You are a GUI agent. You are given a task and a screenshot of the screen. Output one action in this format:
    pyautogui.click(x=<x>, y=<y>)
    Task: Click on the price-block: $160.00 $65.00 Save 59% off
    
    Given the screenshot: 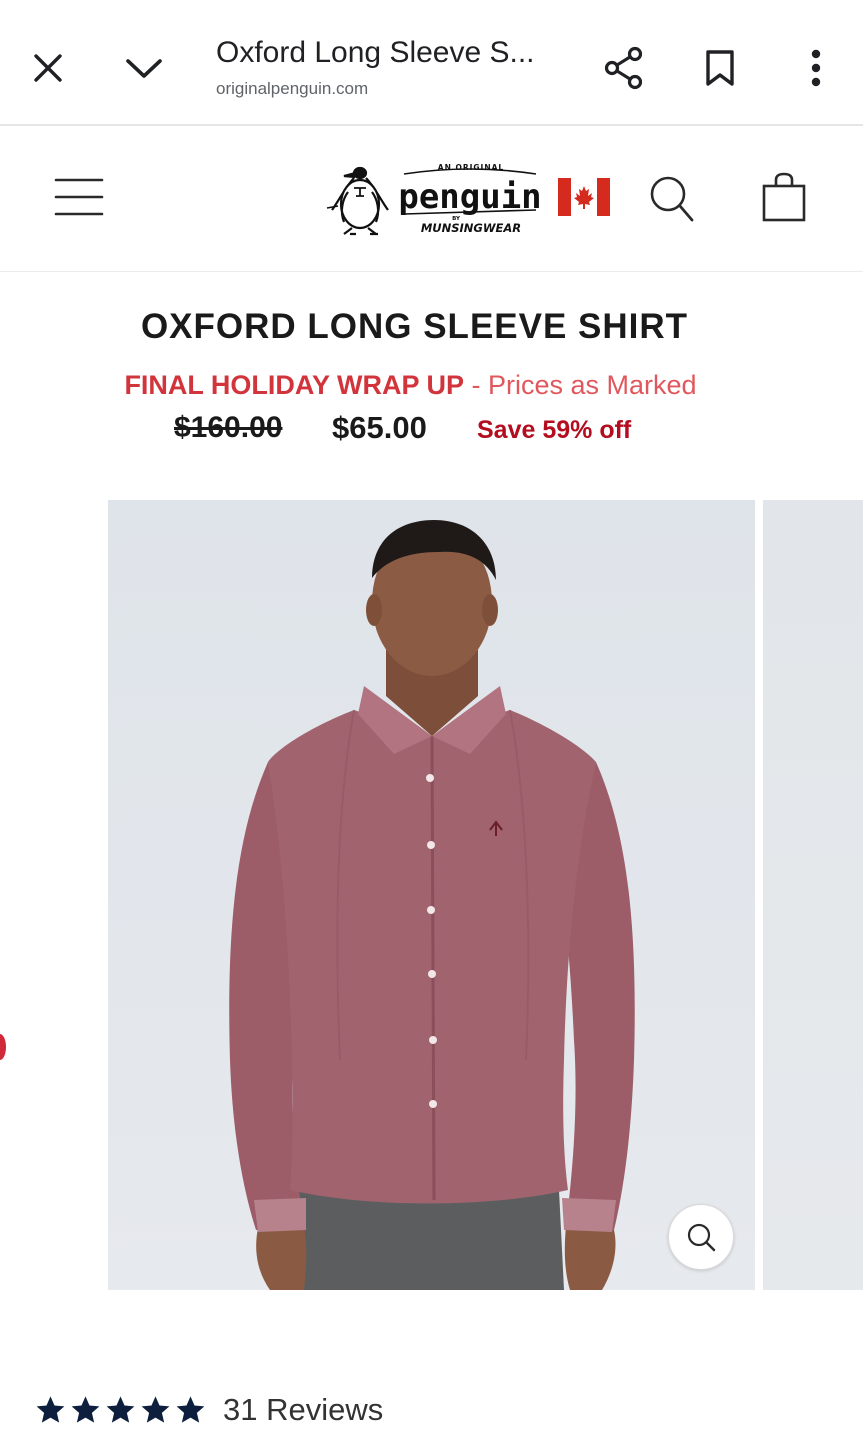 What is the action you would take?
    pyautogui.click(x=484, y=428)
    